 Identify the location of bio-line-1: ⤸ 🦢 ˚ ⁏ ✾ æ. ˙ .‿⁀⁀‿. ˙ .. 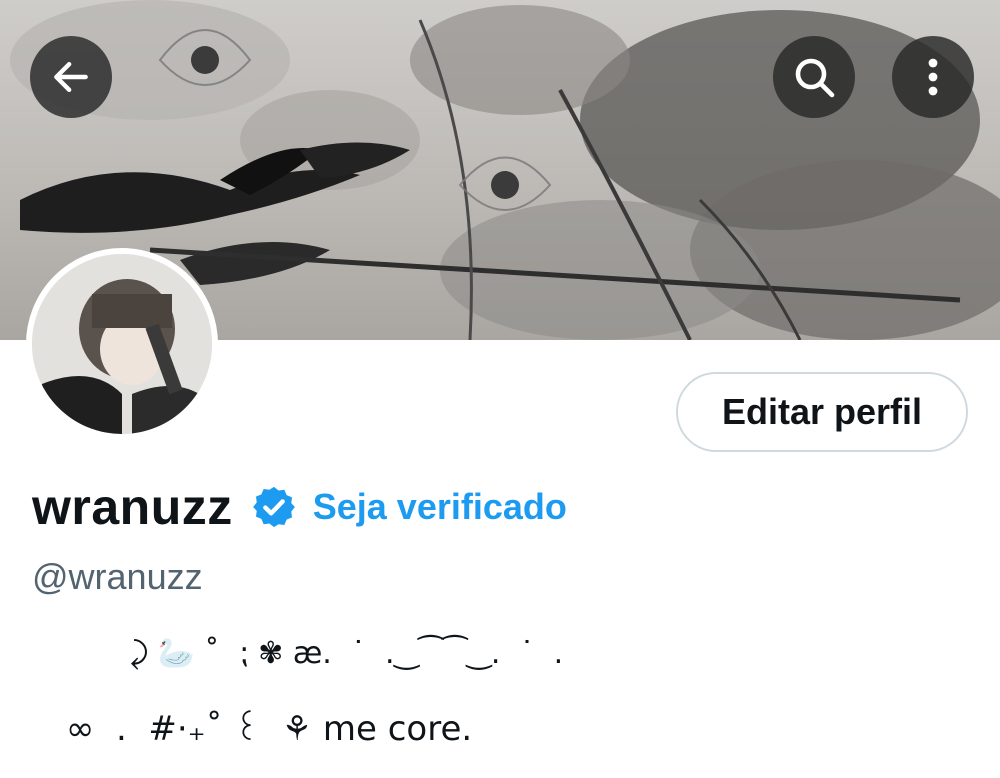
(347, 653).